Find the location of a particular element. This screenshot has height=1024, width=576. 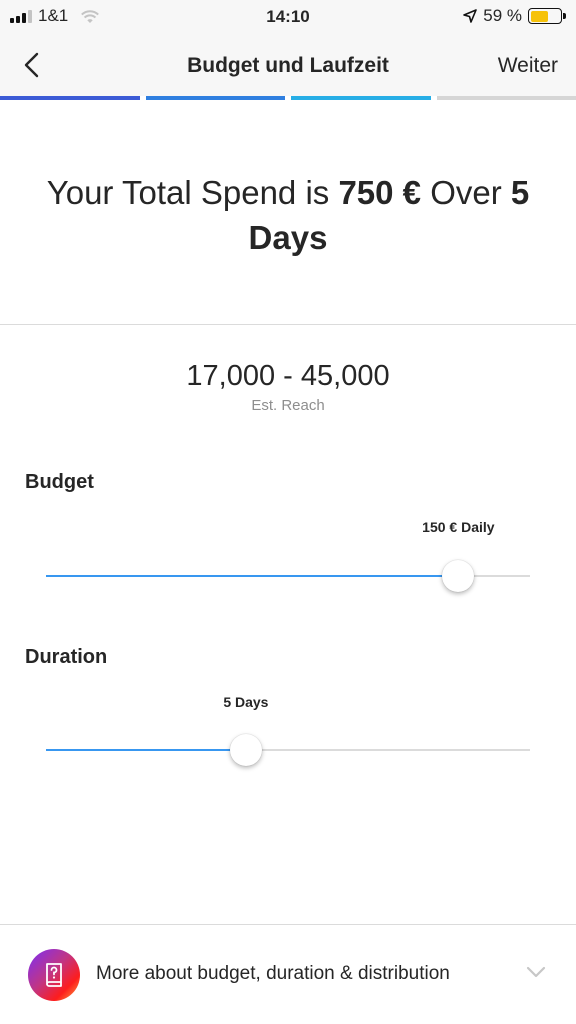

status-bar: 1&1 14:10 59 % is located at coordinates (288, 18).